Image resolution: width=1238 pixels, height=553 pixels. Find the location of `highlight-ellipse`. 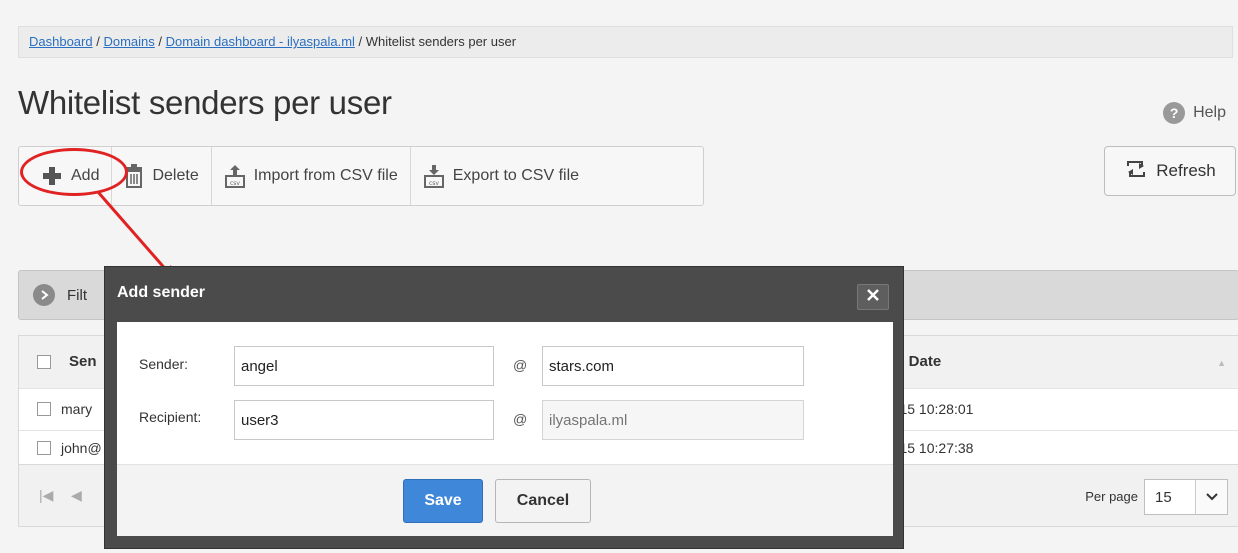

highlight-ellipse is located at coordinates (74, 172).